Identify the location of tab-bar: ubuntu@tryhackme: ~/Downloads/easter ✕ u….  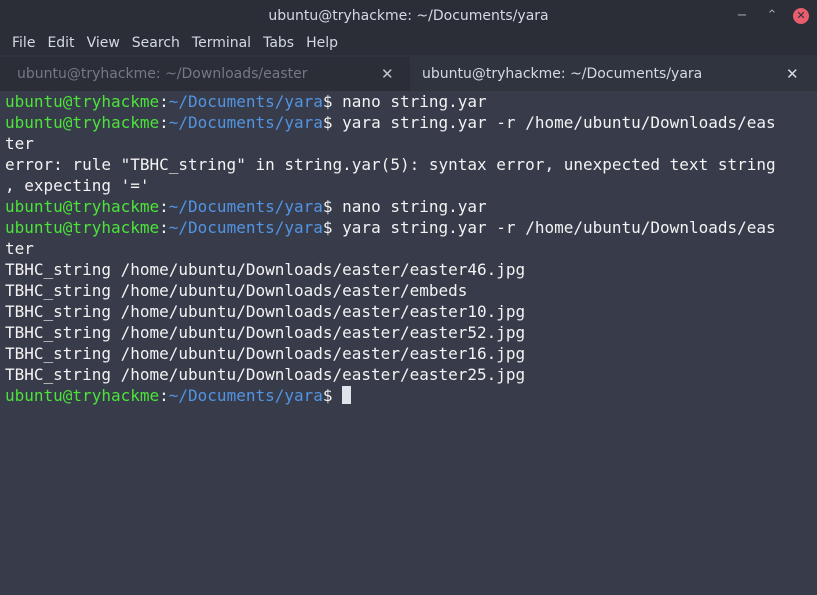
(408, 74).